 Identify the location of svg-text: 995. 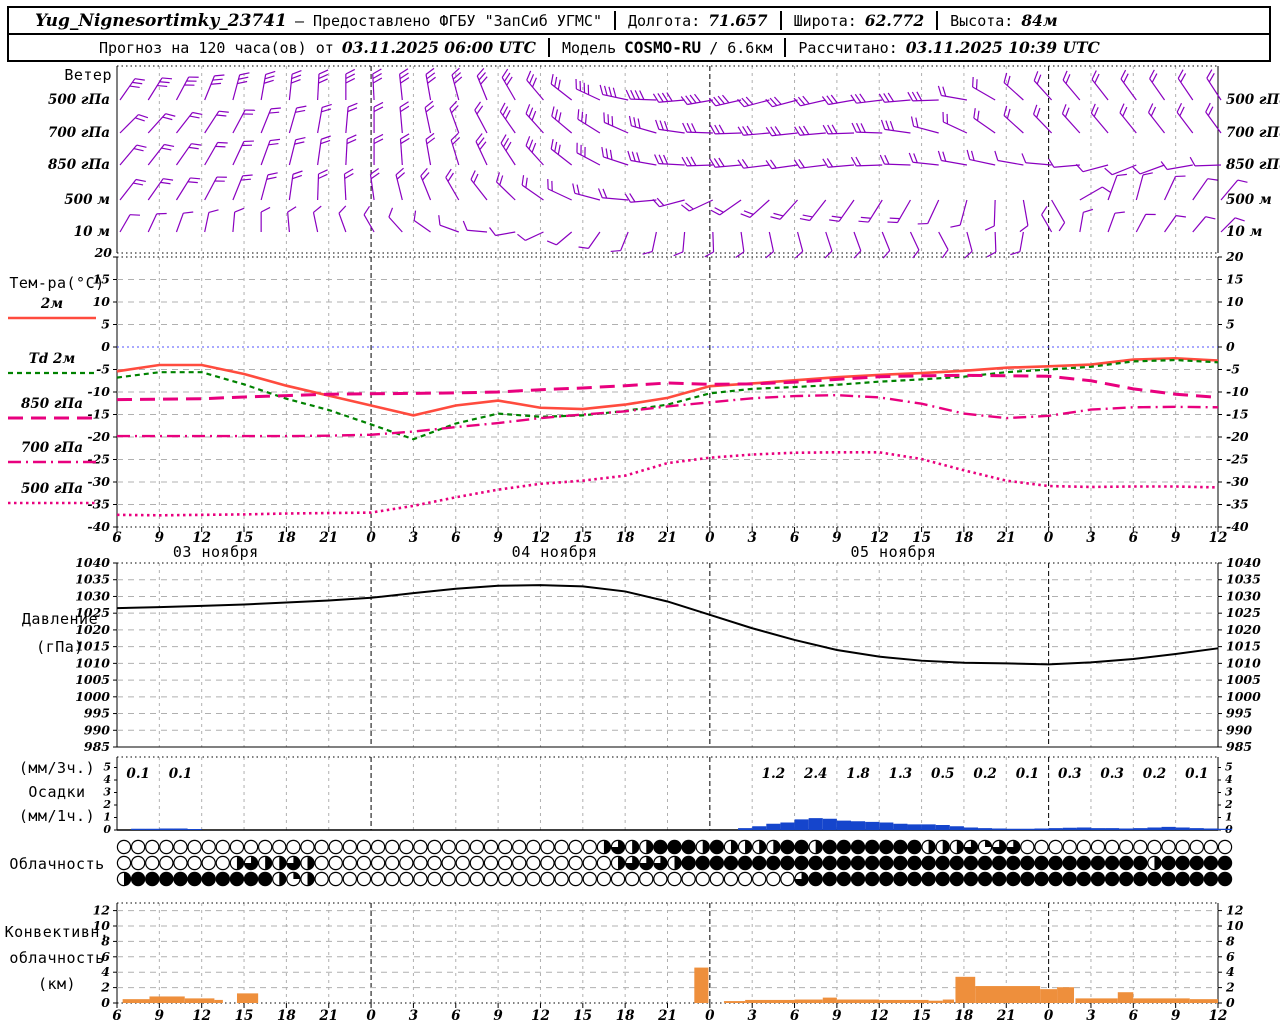
(97, 713).